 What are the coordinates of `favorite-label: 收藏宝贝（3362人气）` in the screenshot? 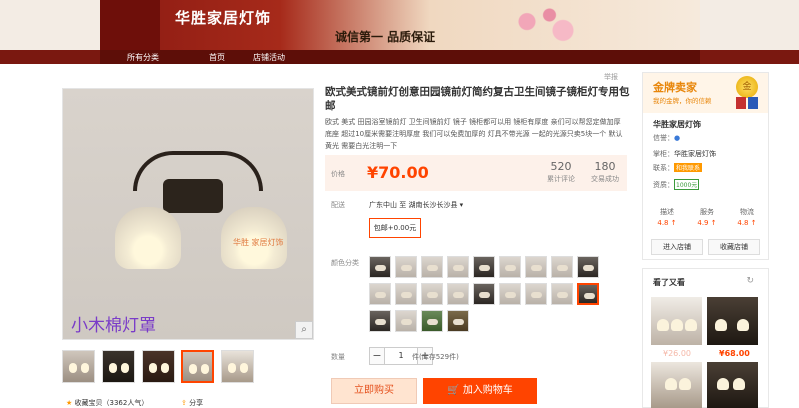 It's located at (111, 403).